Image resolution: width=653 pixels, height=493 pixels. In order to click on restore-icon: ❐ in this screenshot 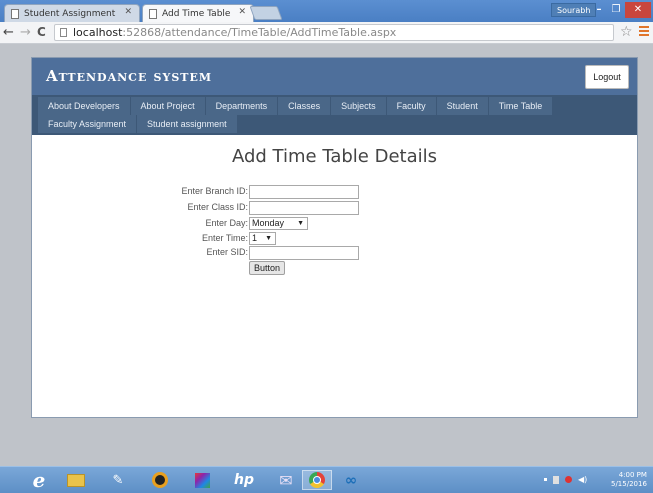, I will do `click(616, 10)`.